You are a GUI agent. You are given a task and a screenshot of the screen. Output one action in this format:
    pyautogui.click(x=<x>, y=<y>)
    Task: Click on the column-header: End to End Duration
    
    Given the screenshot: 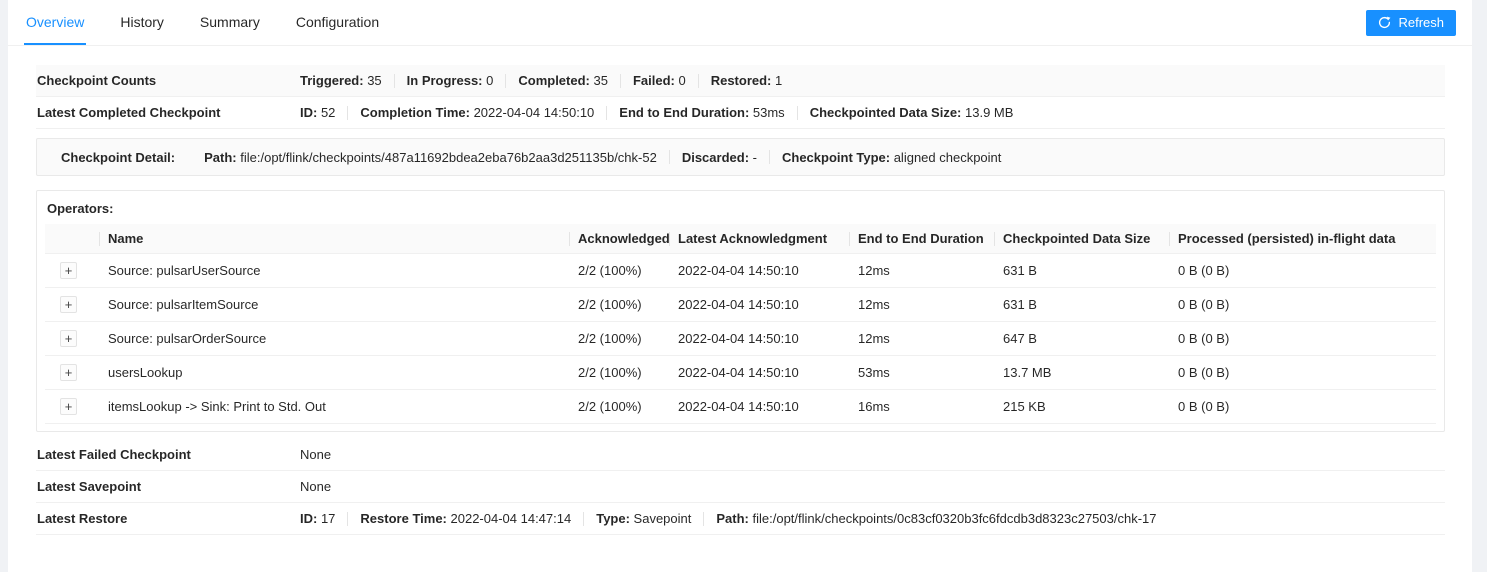 What is the action you would take?
    pyautogui.click(x=922, y=239)
    